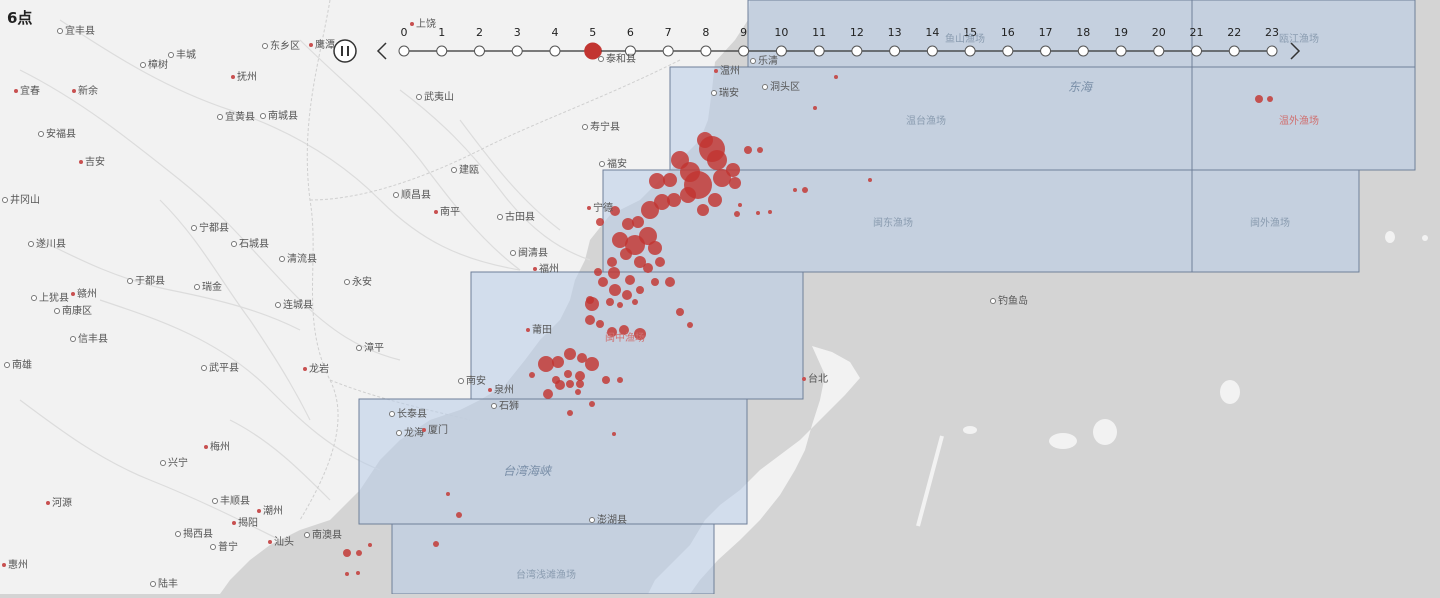 This screenshot has width=1440, height=598. I want to click on timeline-tick-label: 16, so click(1008, 32).